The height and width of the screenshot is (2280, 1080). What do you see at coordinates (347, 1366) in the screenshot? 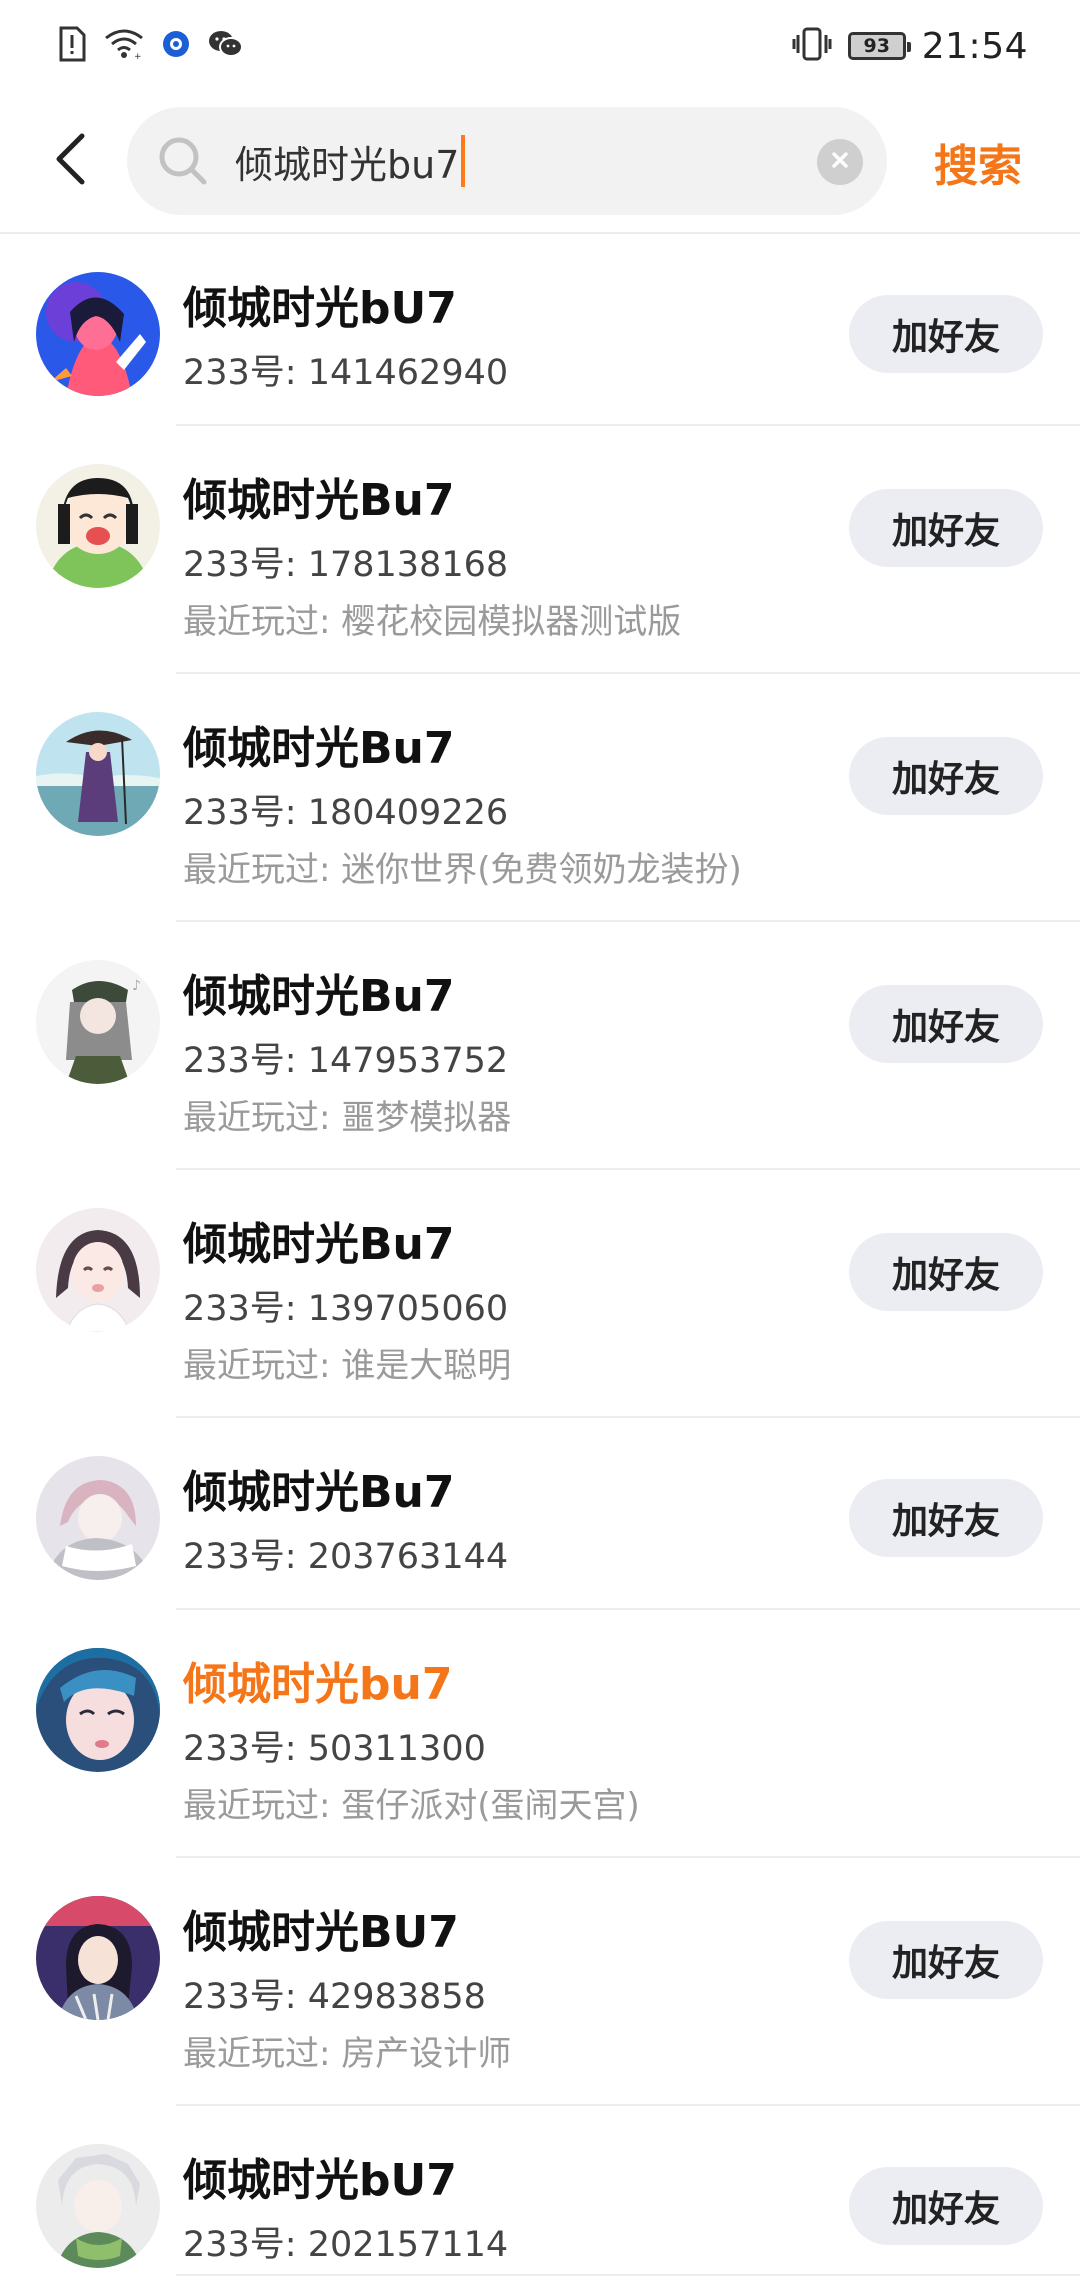
I see `recently-played: 最近玩过: 谁是大聪明` at bounding box center [347, 1366].